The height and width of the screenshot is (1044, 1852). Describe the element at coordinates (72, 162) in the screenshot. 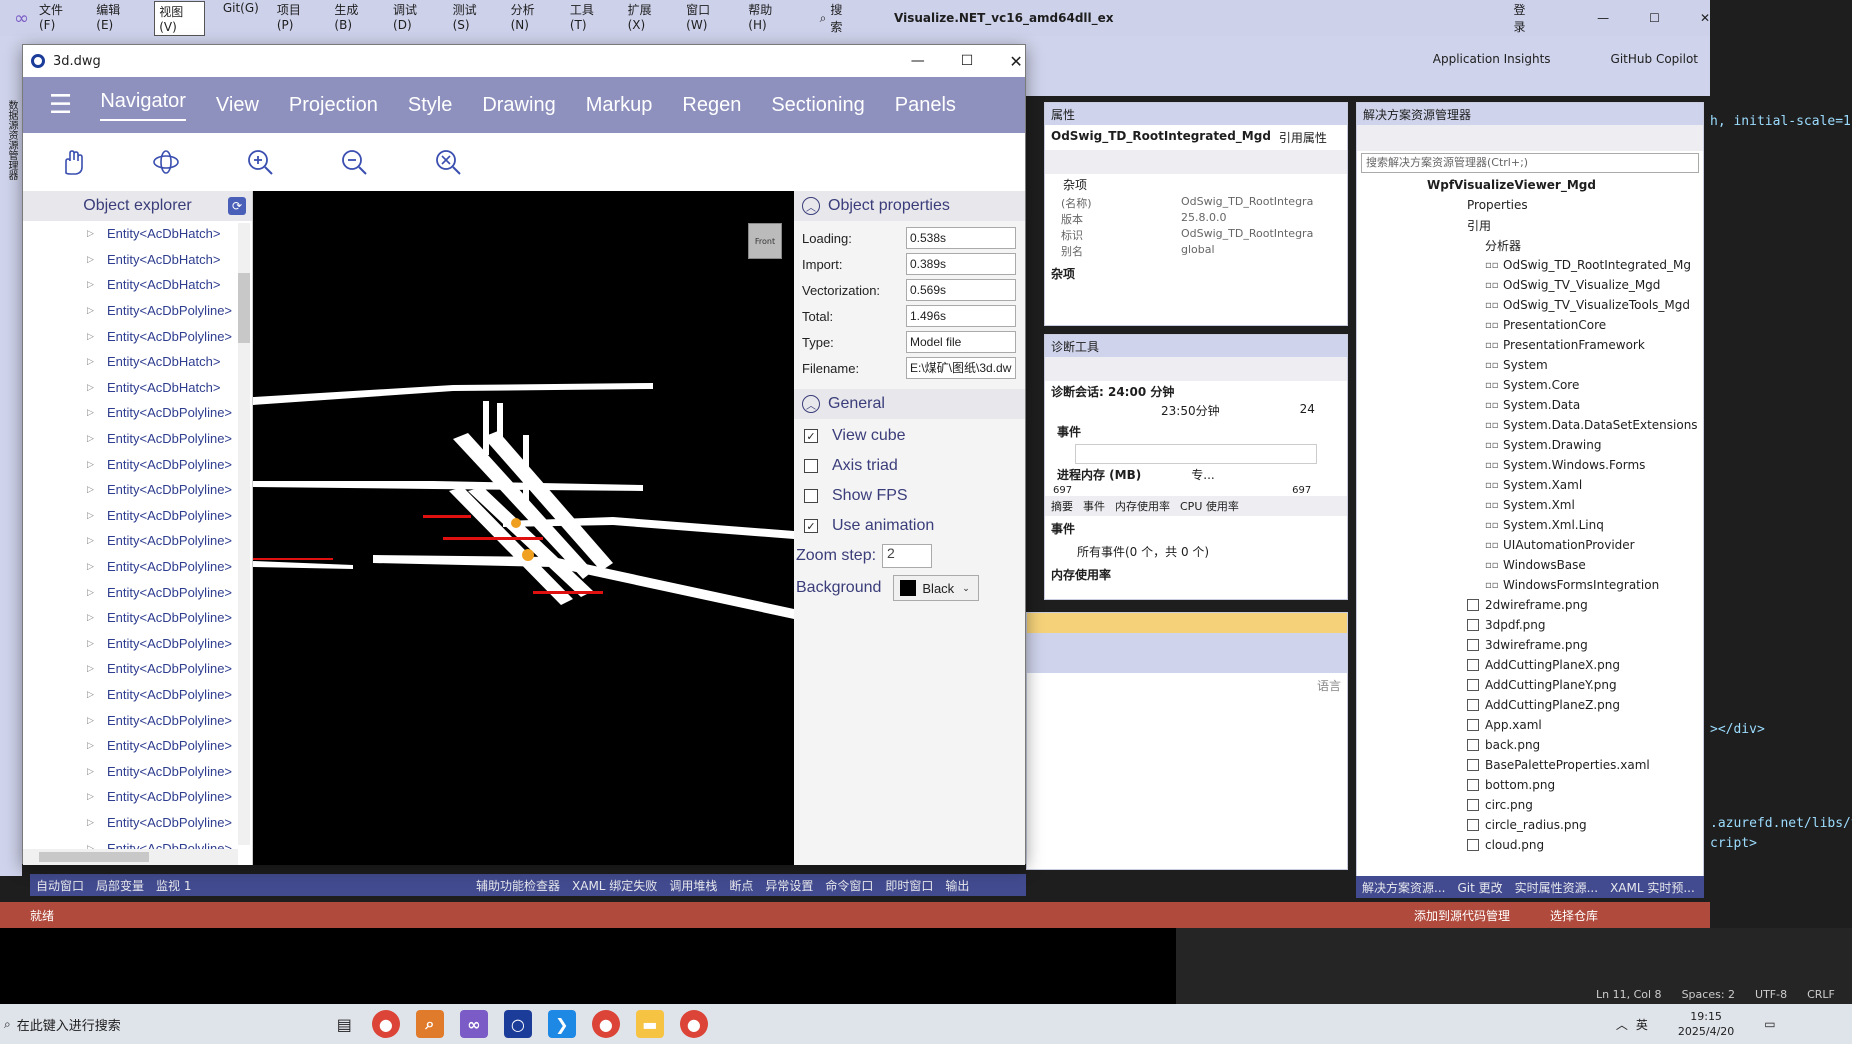

I see `pan-icon` at that location.